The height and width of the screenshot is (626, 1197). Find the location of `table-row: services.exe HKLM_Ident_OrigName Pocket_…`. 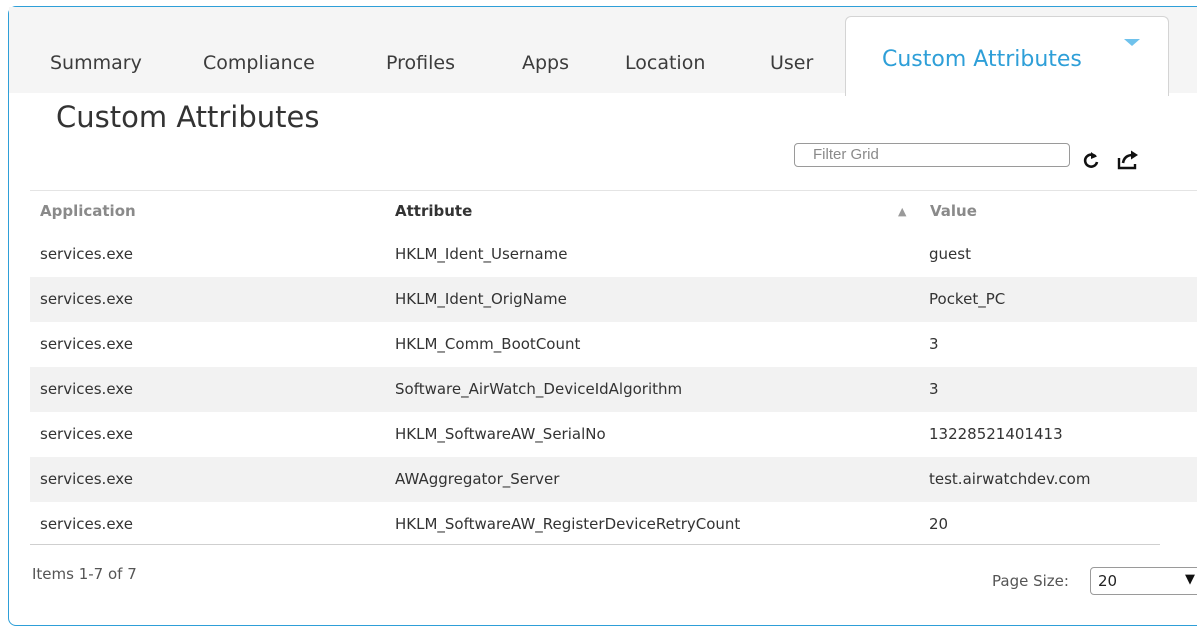

table-row: services.exe HKLM_Ident_OrigName Pocket_… is located at coordinates (613, 299).